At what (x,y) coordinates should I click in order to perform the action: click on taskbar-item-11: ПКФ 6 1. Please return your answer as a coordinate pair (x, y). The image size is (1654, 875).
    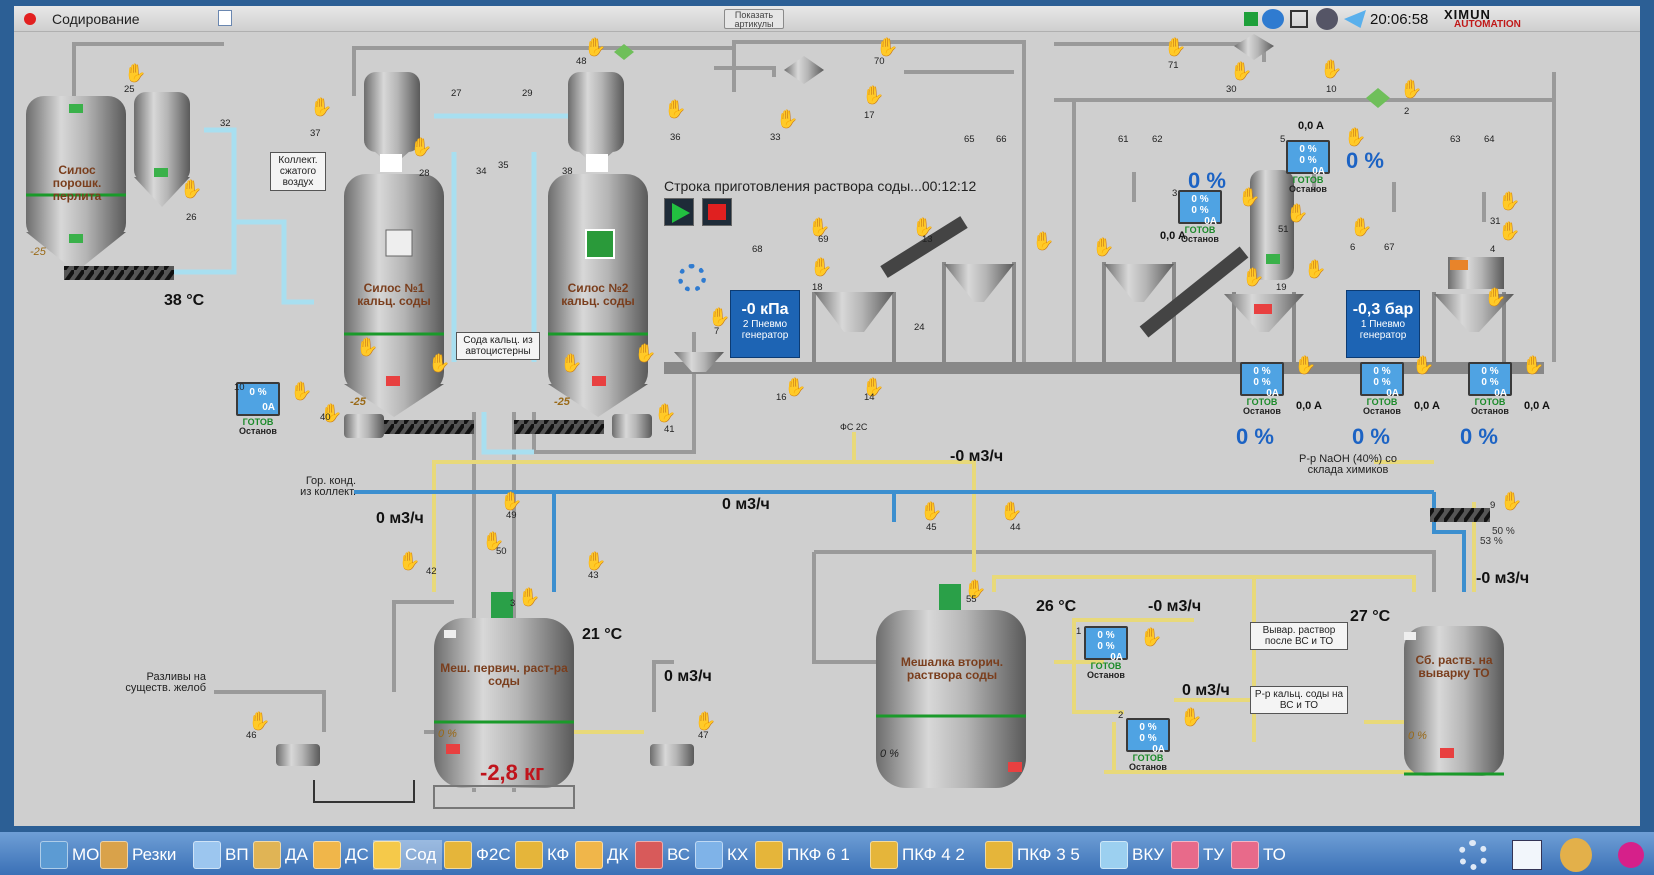
    Looking at the image, I should click on (802, 855).